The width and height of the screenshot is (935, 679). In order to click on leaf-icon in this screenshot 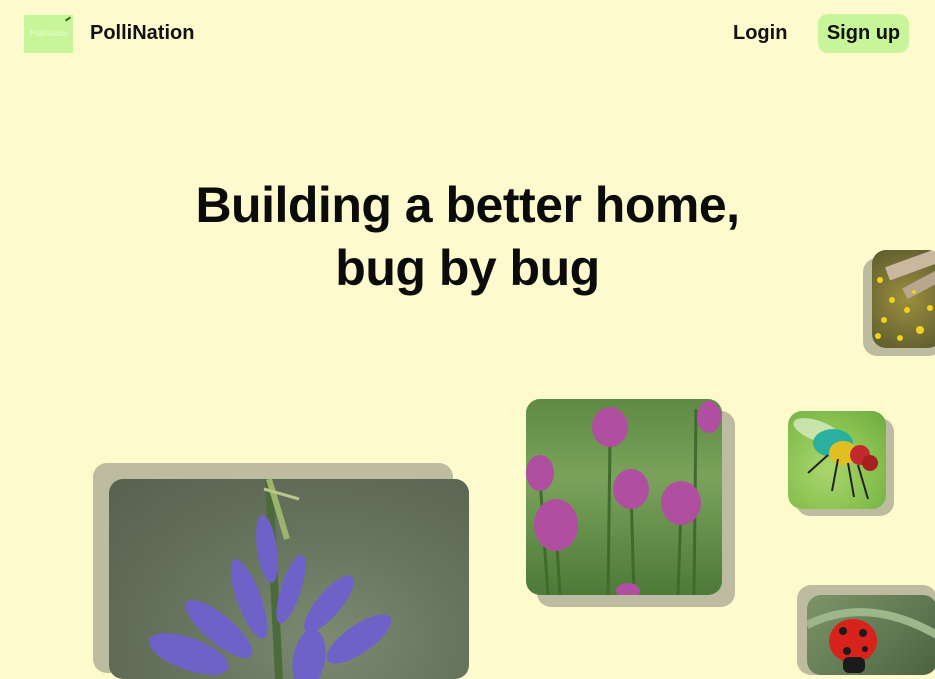, I will do `click(68, 19)`.